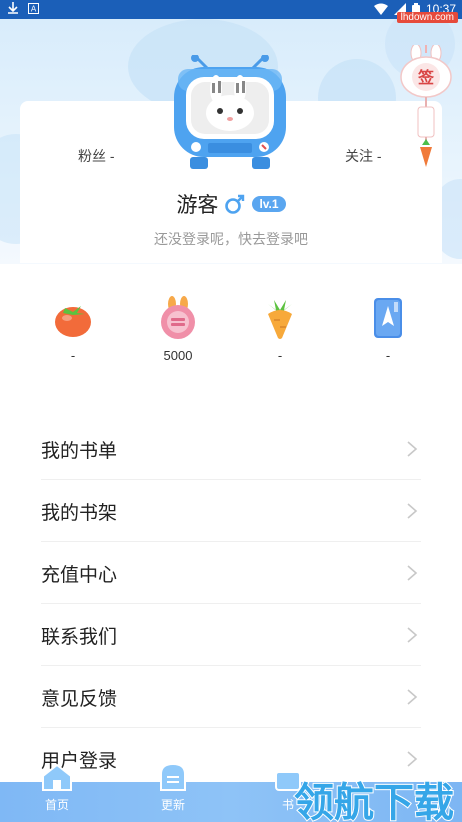 The height and width of the screenshot is (822, 462). What do you see at coordinates (235, 204) in the screenshot?
I see `male-icon` at bounding box center [235, 204].